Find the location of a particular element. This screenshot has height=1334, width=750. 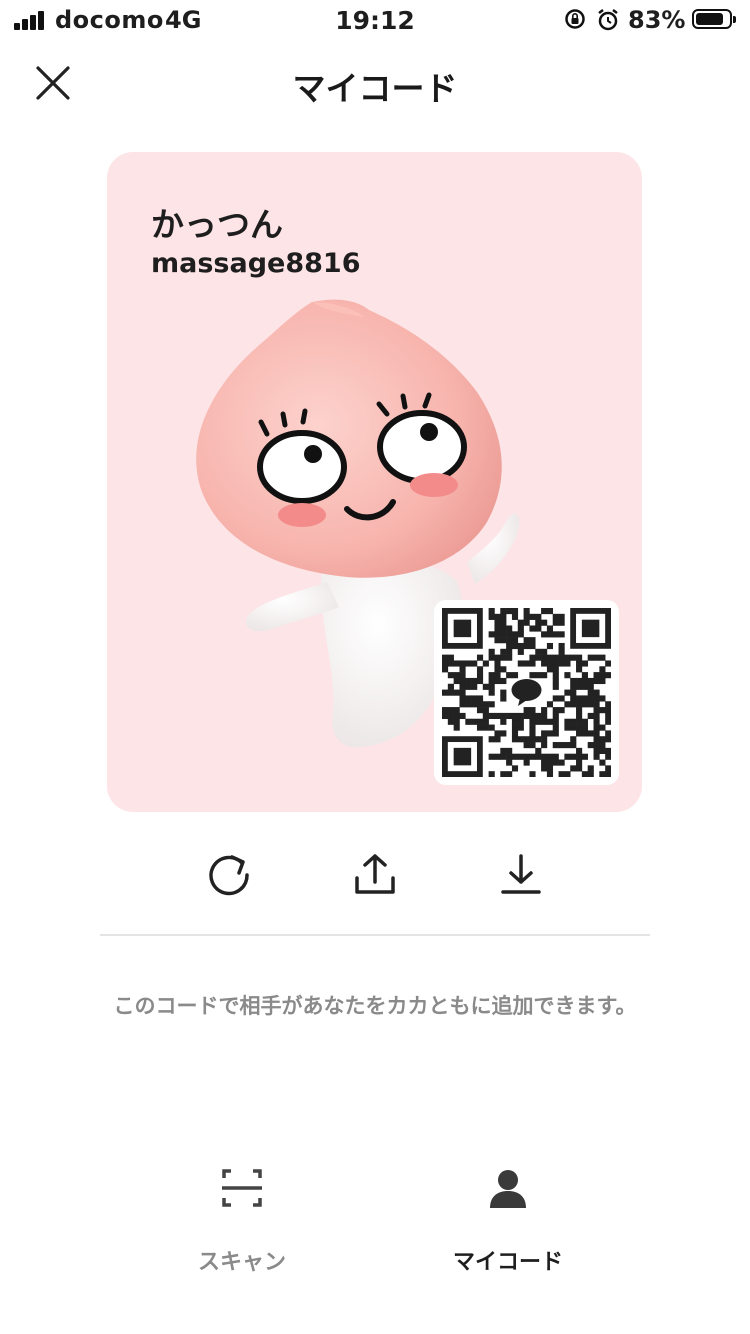

profile-id: massage8816 is located at coordinates (256, 263).